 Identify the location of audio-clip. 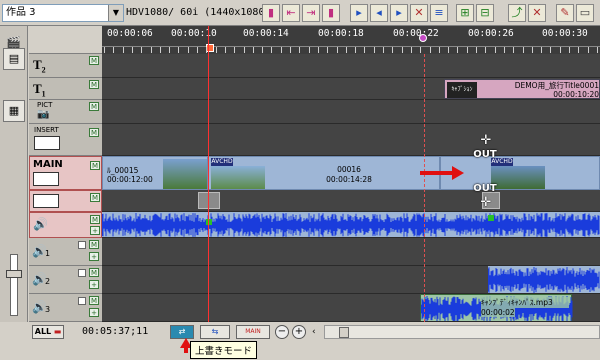
(543, 279).